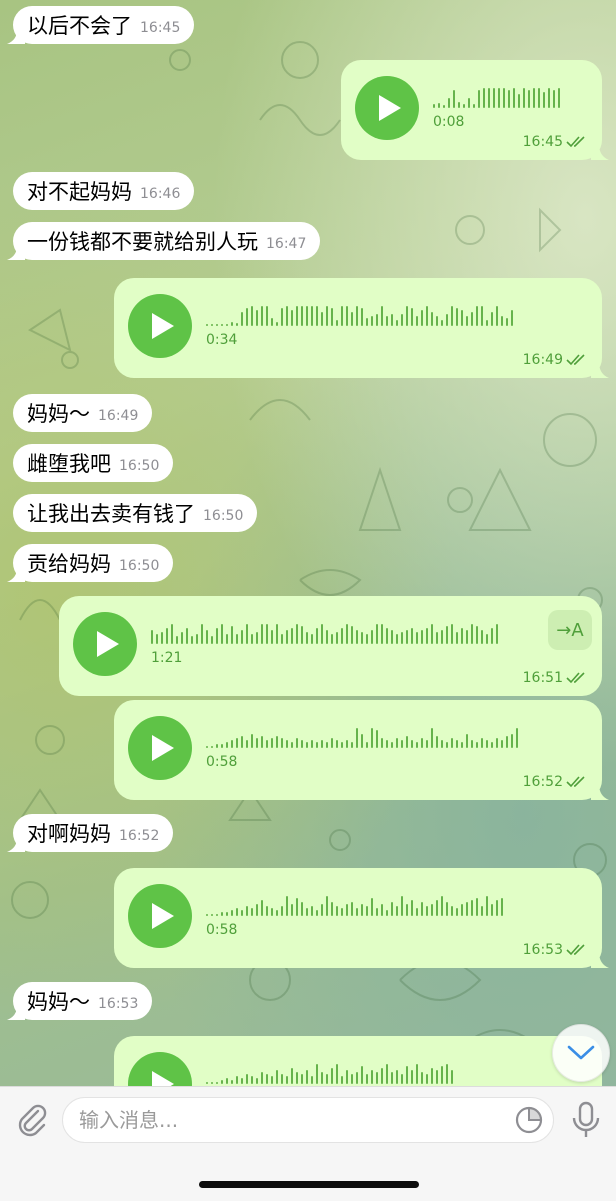 The width and height of the screenshot is (616, 1201). I want to click on voice-message, so click(358, 1061).